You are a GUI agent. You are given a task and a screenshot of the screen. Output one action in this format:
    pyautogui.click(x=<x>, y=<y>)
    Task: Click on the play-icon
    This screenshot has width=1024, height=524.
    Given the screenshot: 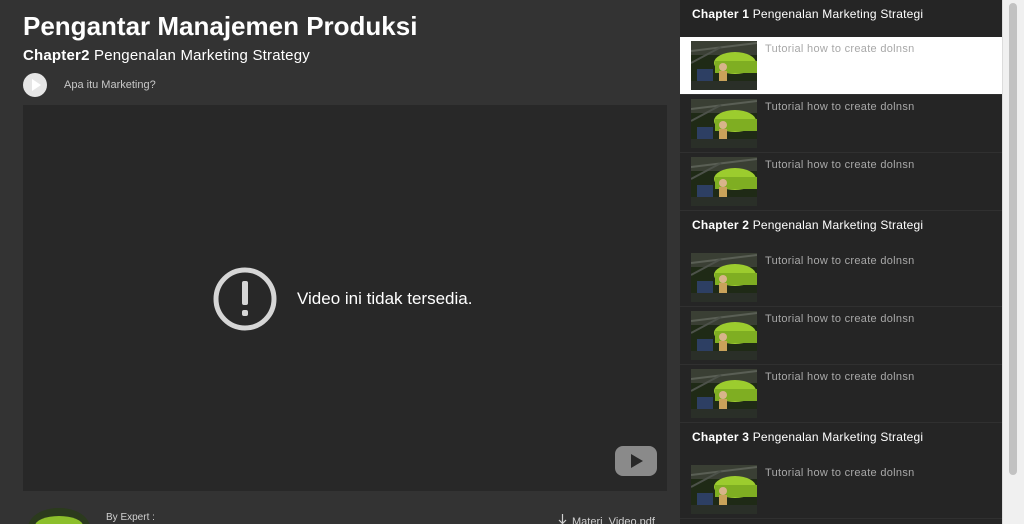 What is the action you would take?
    pyautogui.click(x=36, y=85)
    